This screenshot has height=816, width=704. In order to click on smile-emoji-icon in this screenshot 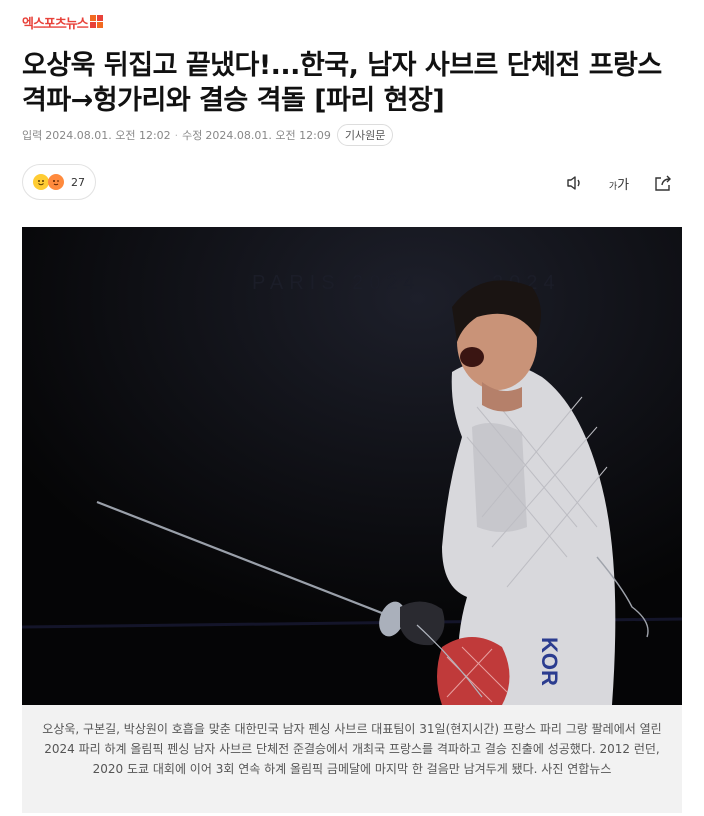, I will do `click(41, 182)`.